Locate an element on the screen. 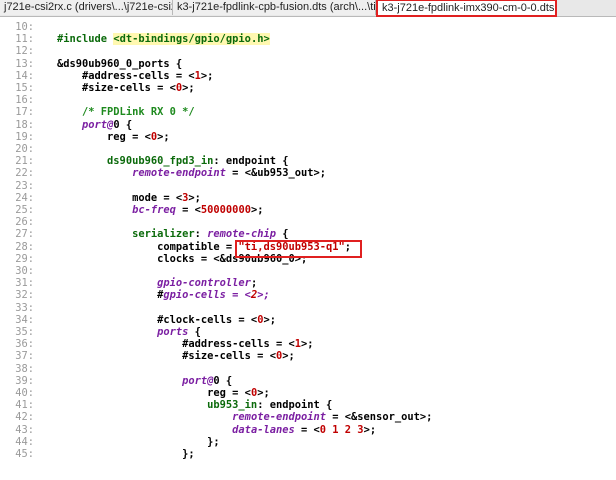 The height and width of the screenshot is (480, 616). line-number: 41: is located at coordinates (24, 405).